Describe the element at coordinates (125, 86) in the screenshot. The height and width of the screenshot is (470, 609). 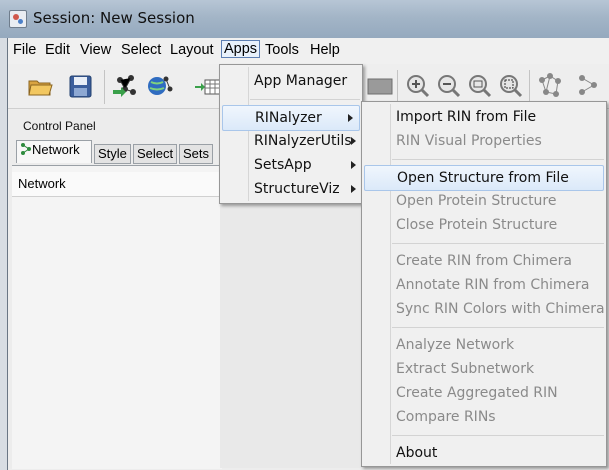
I see `import-network-file-icon` at that location.